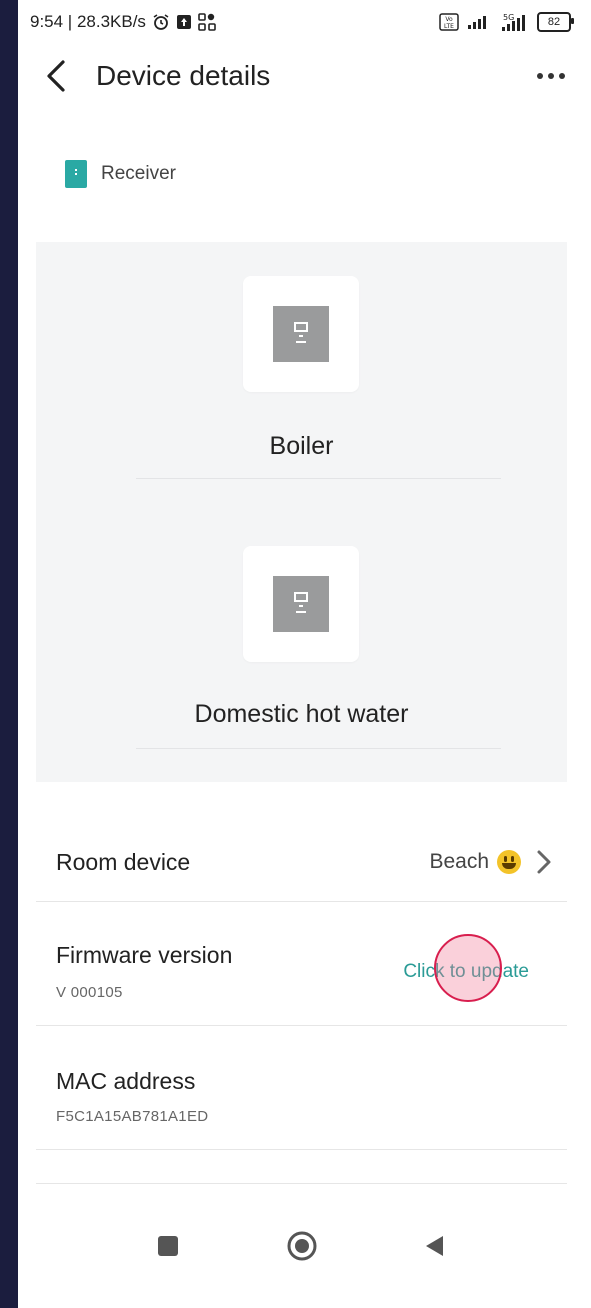 This screenshot has height=1308, width=591. What do you see at coordinates (459, 861) in the screenshot?
I see `room-device-value: Beach` at bounding box center [459, 861].